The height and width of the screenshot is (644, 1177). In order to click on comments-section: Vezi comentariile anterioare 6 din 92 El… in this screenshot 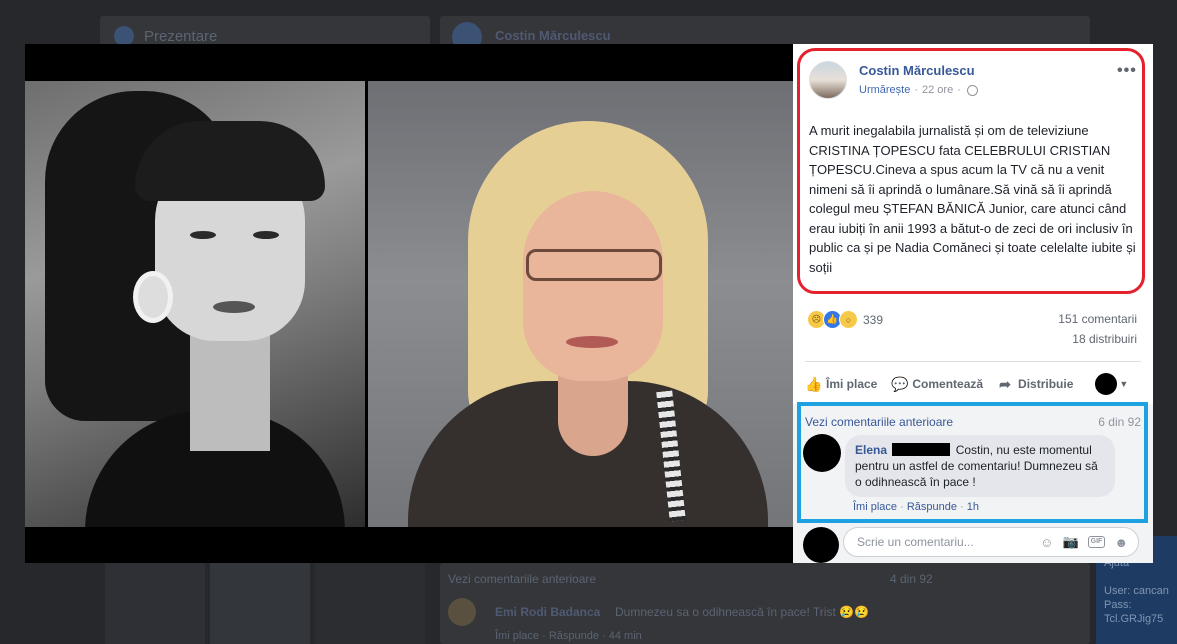, I will do `click(973, 483)`.